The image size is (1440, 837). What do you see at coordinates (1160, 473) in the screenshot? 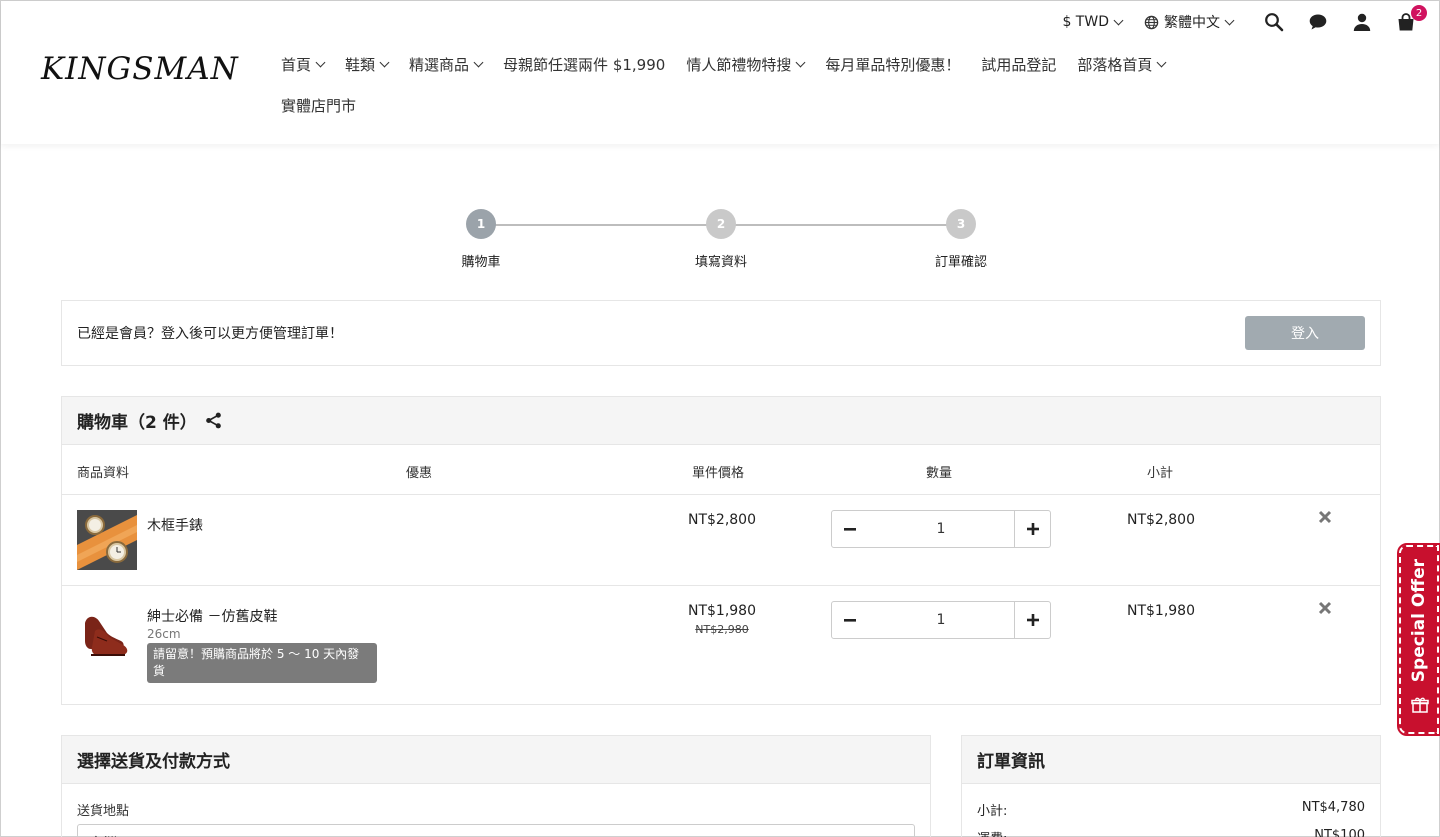
I see `col-subtotal: 小計` at bounding box center [1160, 473].